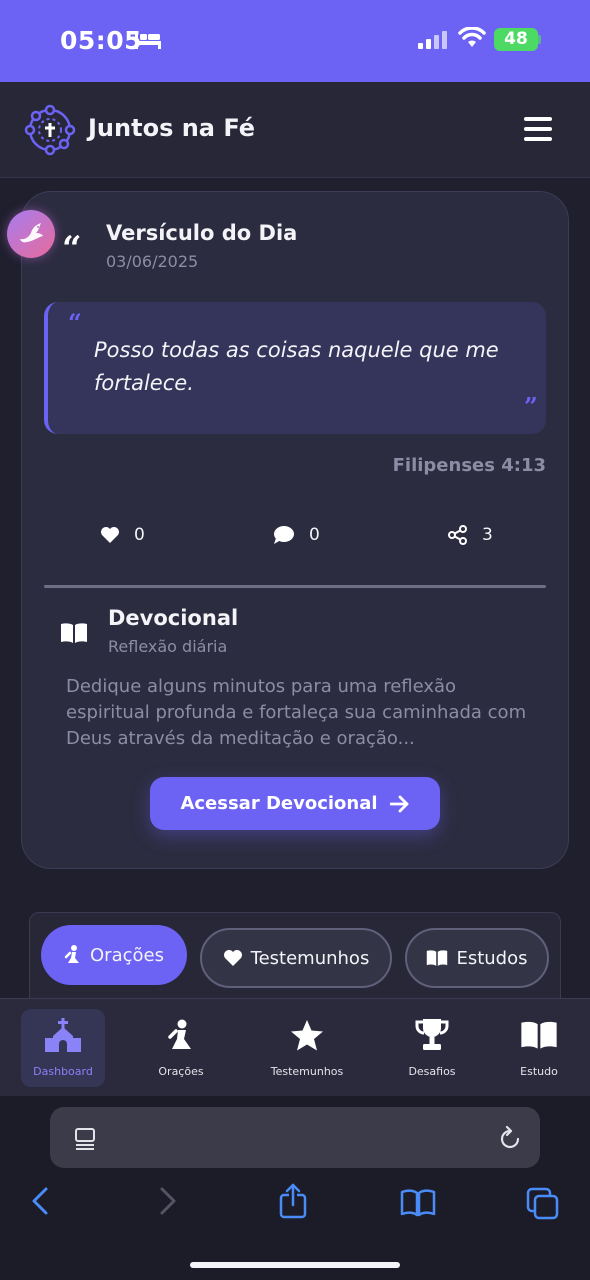  Describe the element at coordinates (40, 1201) in the screenshot. I see `back-arrow-icon` at that location.